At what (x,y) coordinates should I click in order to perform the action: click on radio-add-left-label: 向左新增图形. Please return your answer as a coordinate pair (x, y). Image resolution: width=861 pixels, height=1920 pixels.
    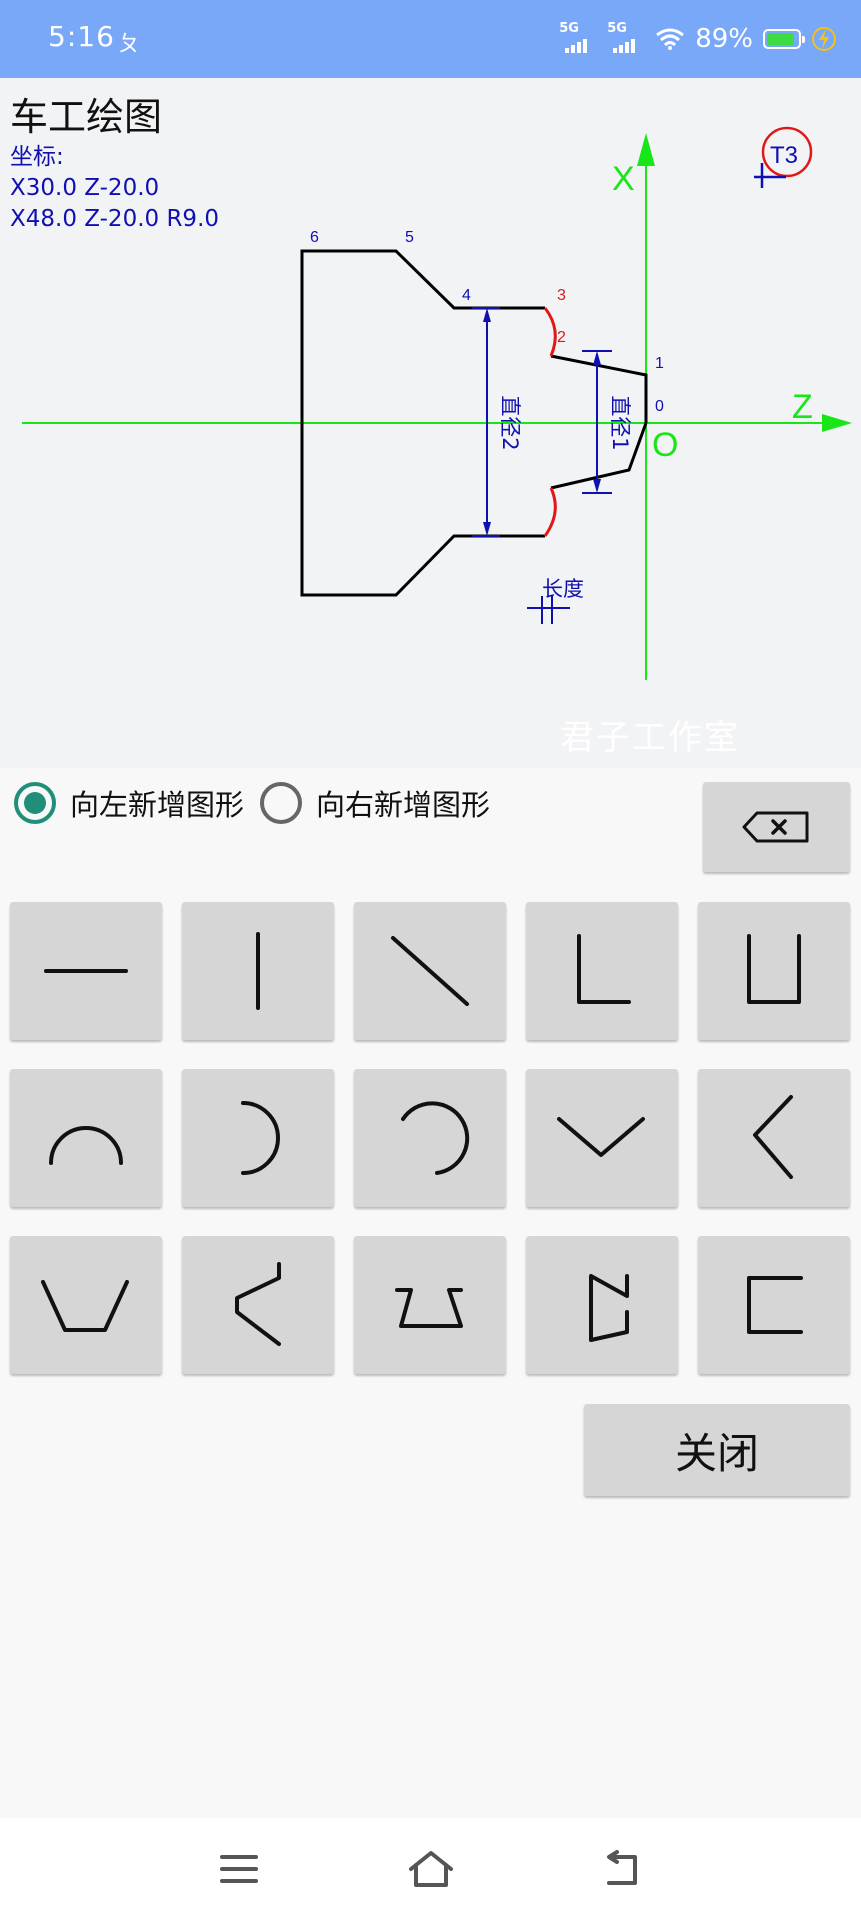
    Looking at the image, I should click on (157, 805).